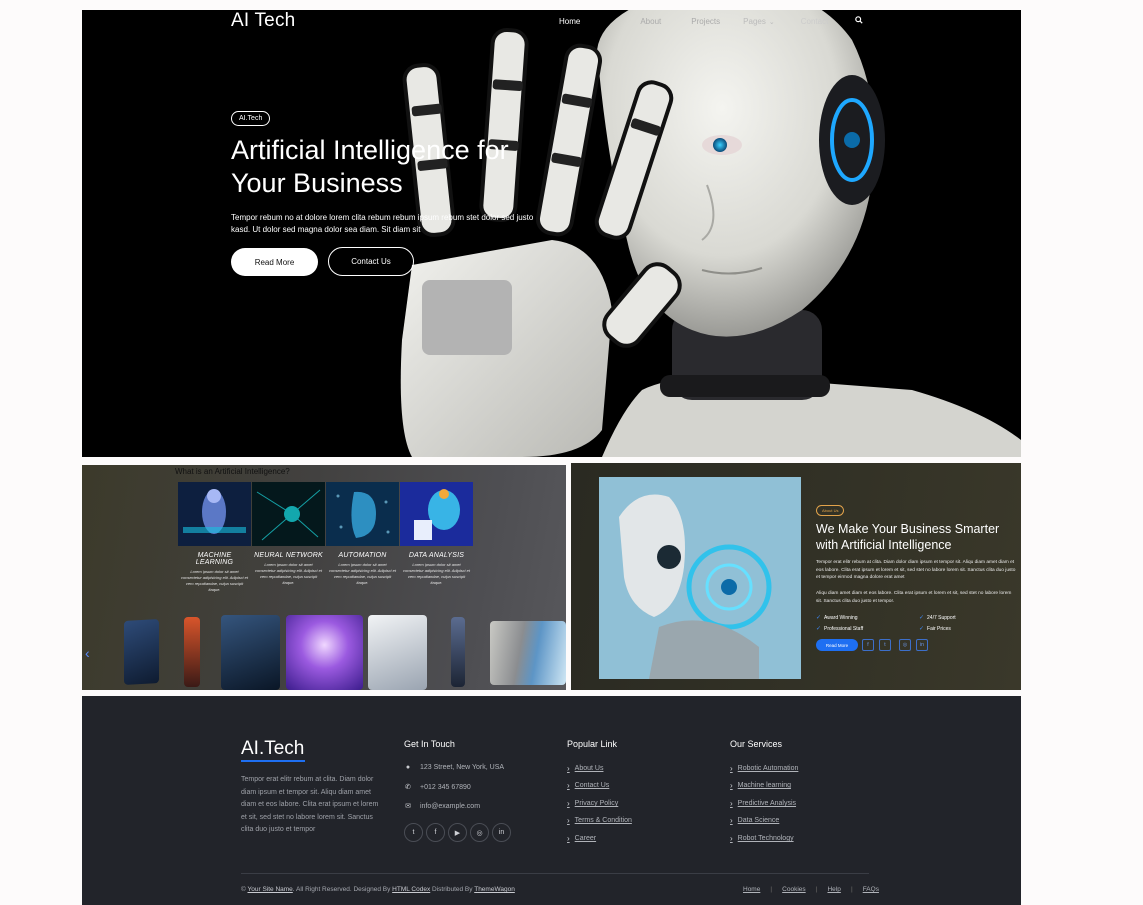 This screenshot has width=1143, height=905. I want to click on bottom-link-home: Home, so click(751, 889).